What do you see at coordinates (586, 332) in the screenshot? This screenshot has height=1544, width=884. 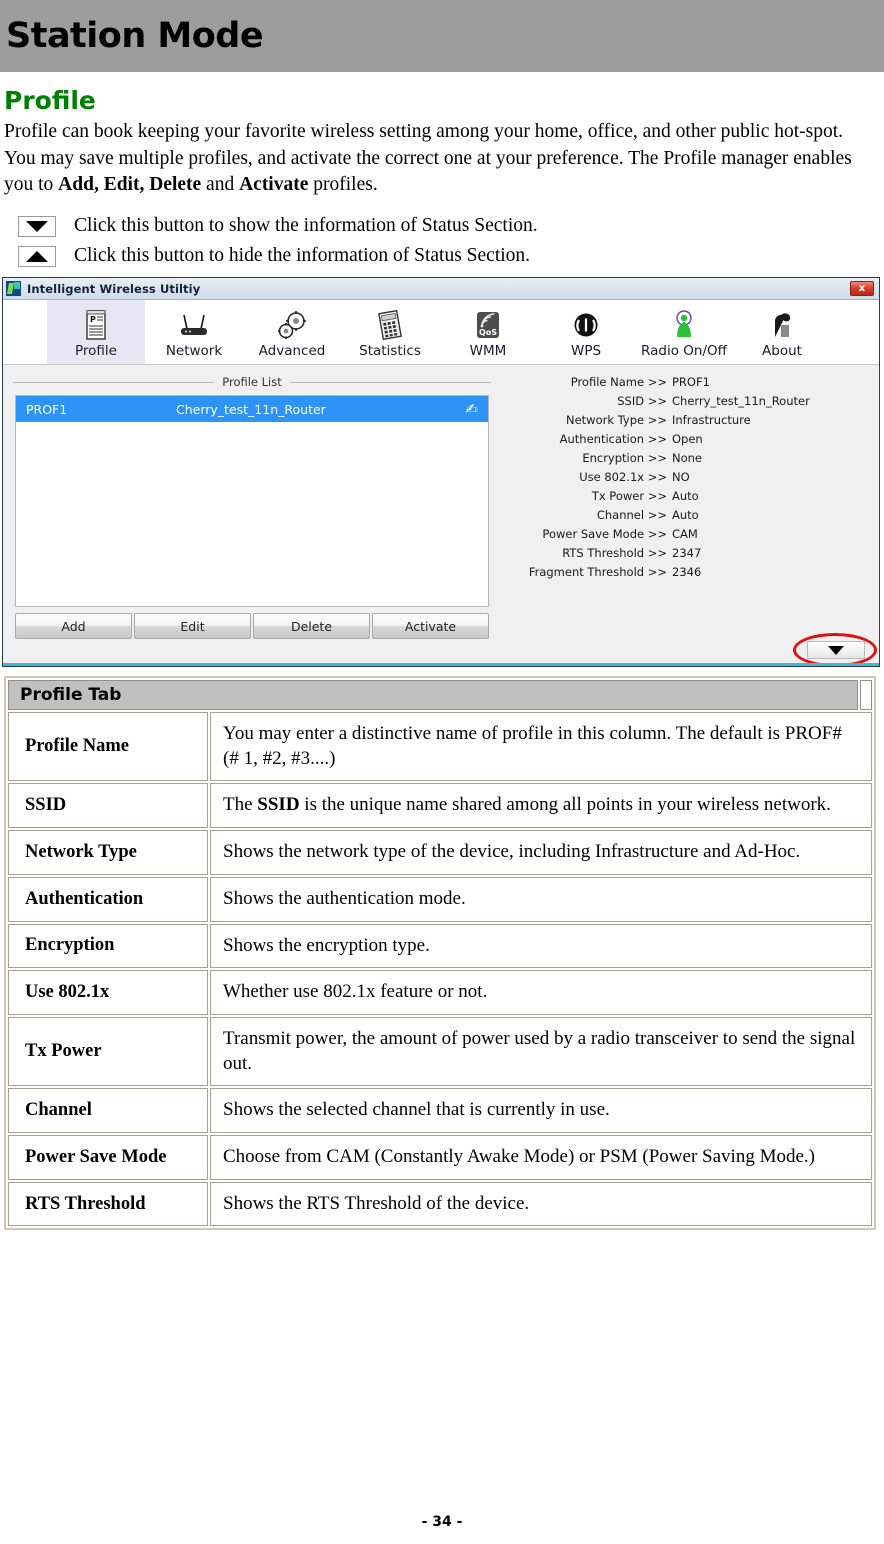 I see `tab-wps: WPS` at bounding box center [586, 332].